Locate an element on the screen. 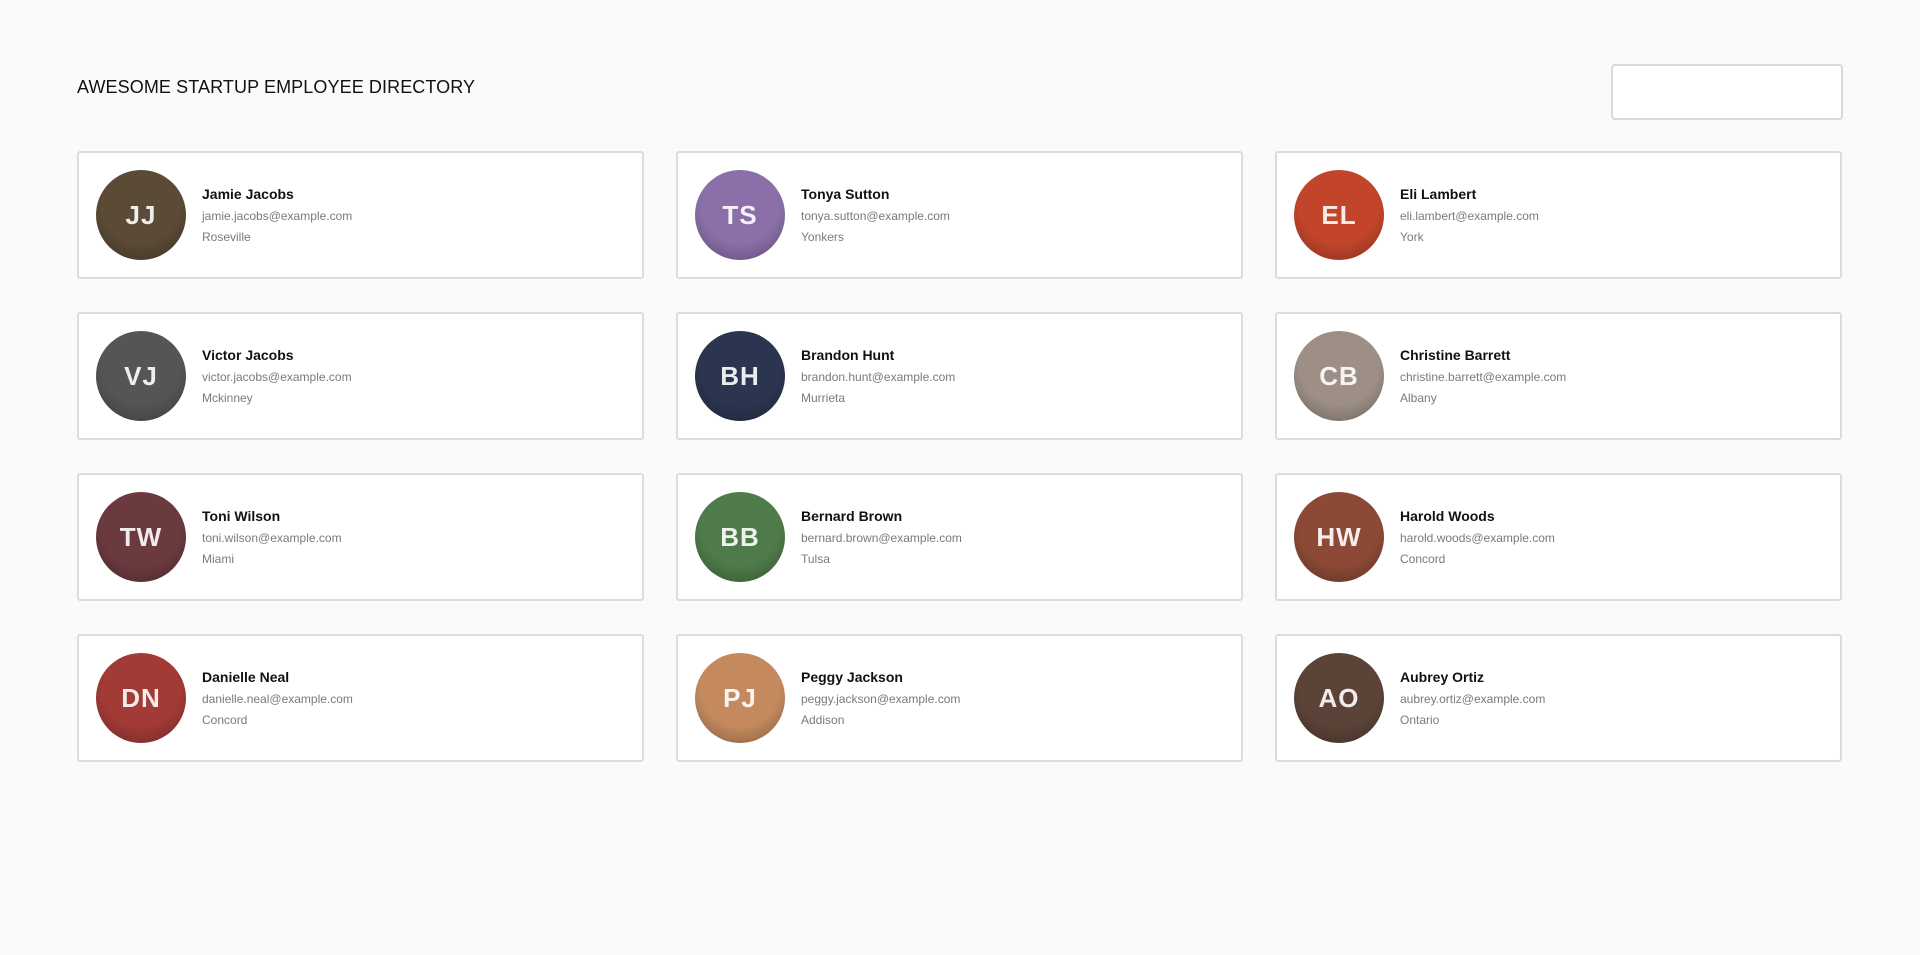 Image resolution: width=1920 pixels, height=955 pixels. avatar-initials: PJ is located at coordinates (740, 697).